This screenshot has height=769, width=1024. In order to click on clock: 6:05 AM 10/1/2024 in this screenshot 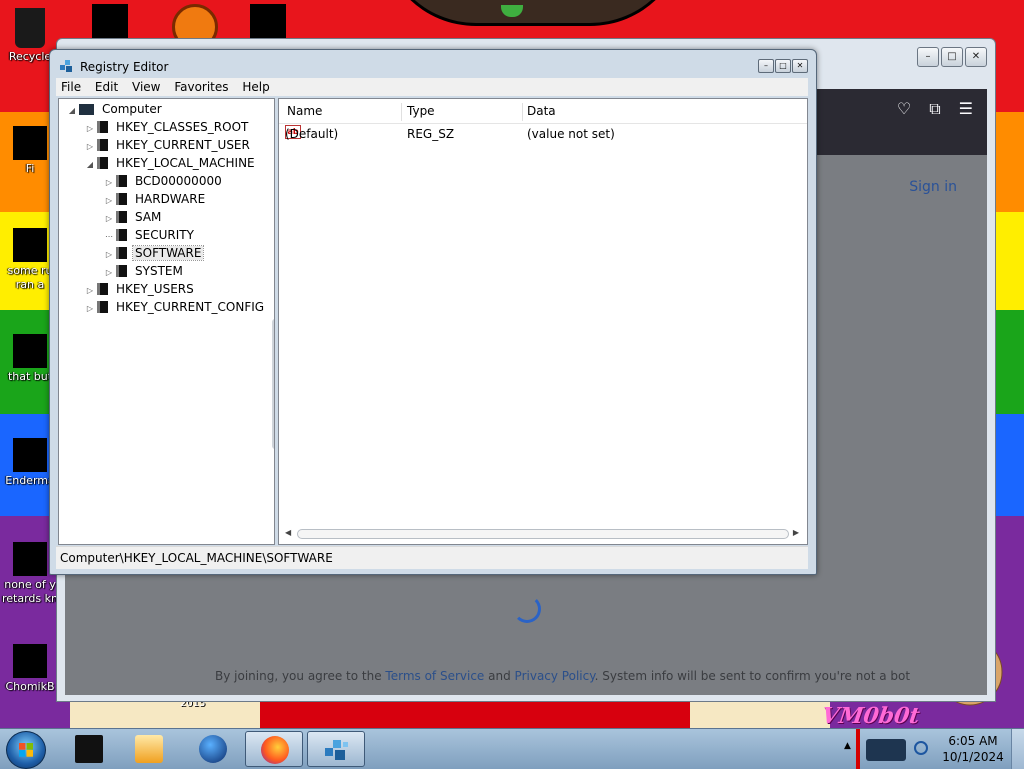, I will do `click(973, 749)`.